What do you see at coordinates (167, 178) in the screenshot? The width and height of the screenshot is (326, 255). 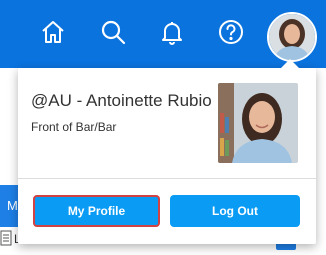 I see `dropdown-divider` at bounding box center [167, 178].